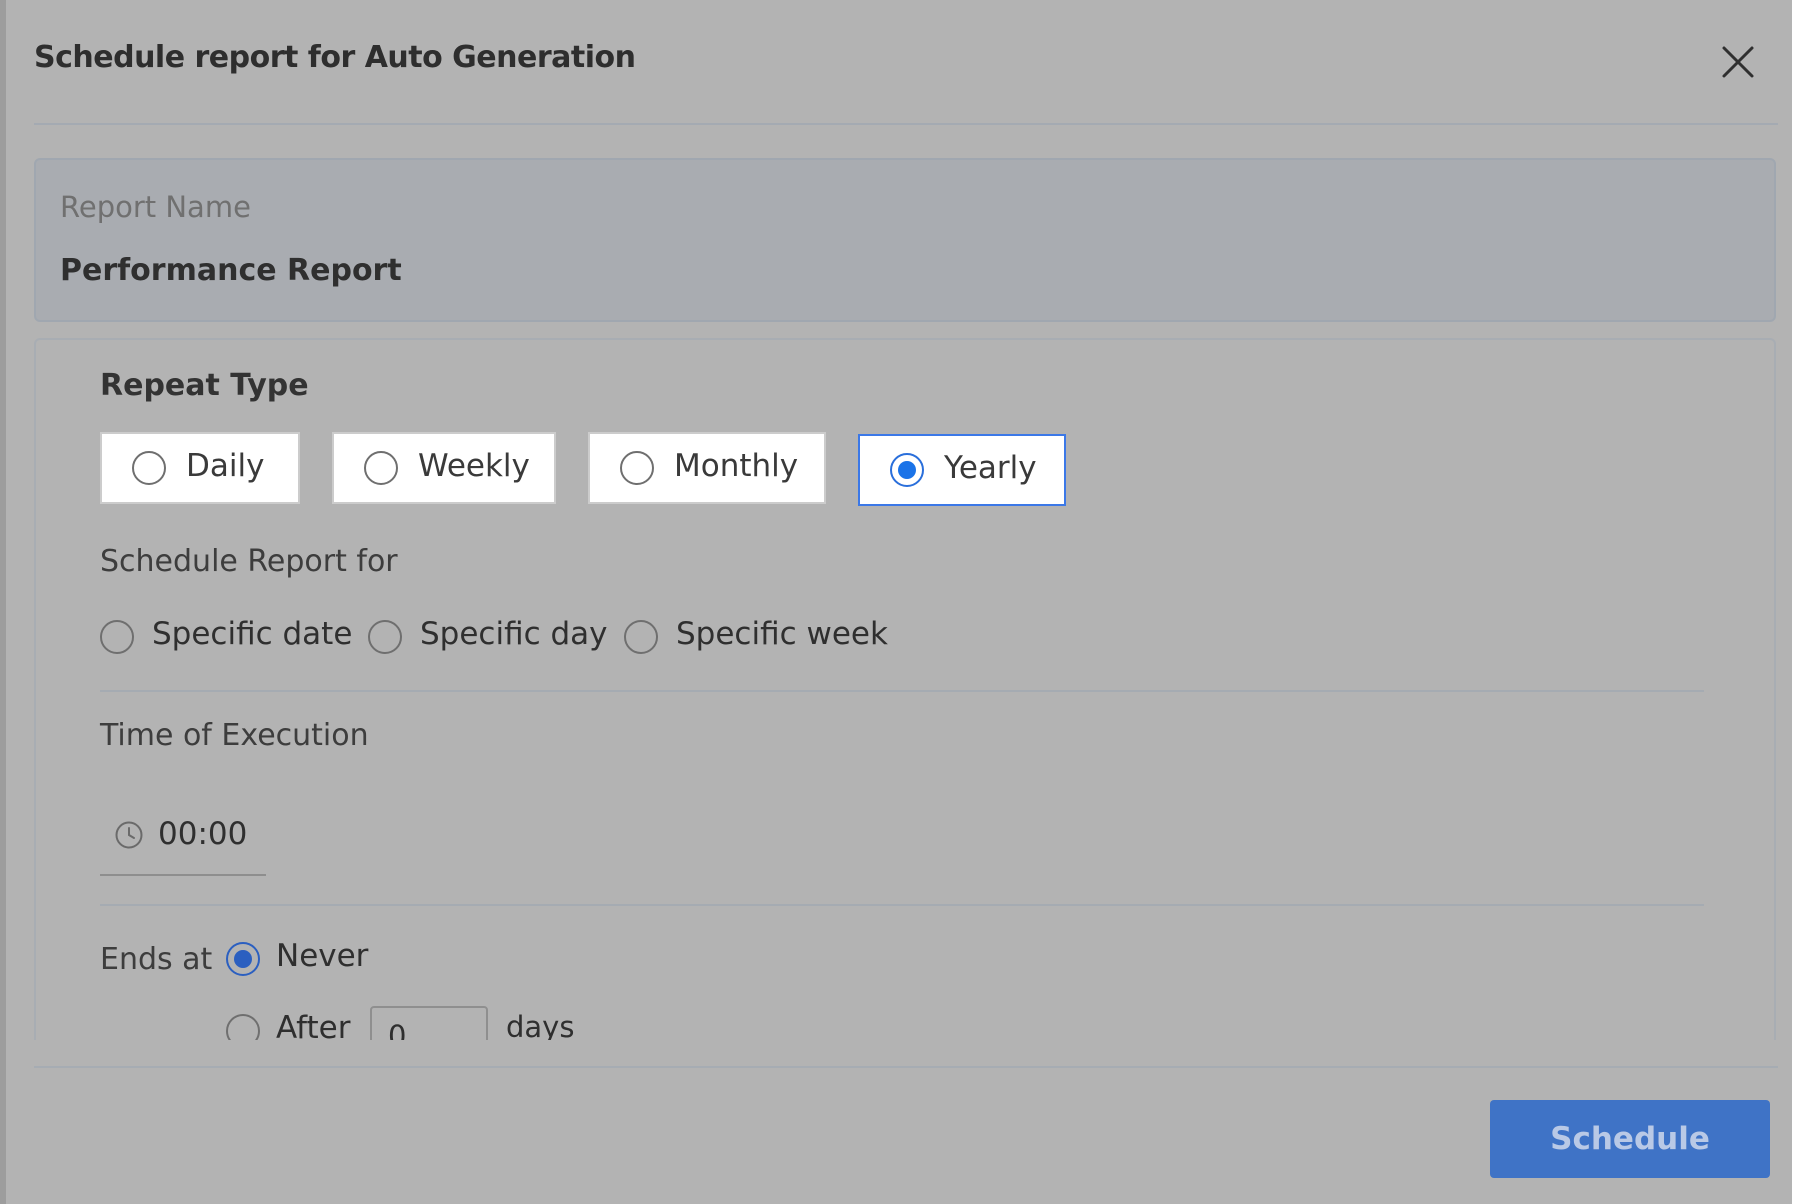 The width and height of the screenshot is (1804, 1204). I want to click on time-of-execution-heading: Time of Execution, so click(234, 735).